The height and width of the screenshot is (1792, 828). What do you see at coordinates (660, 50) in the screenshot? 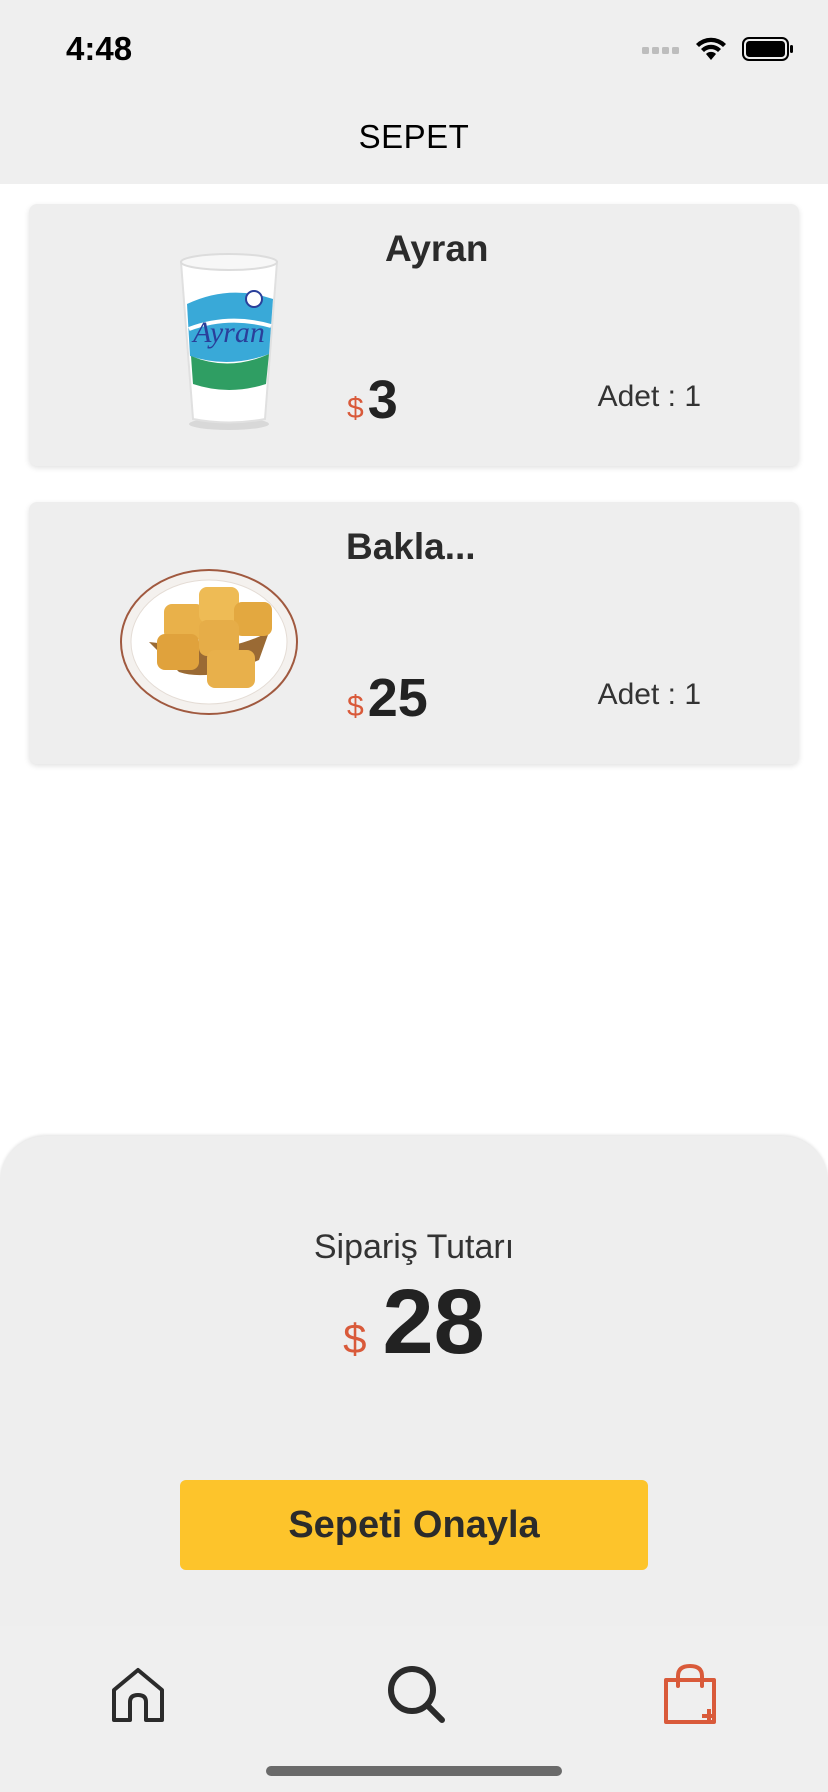
I see `cellular-signal-icon` at bounding box center [660, 50].